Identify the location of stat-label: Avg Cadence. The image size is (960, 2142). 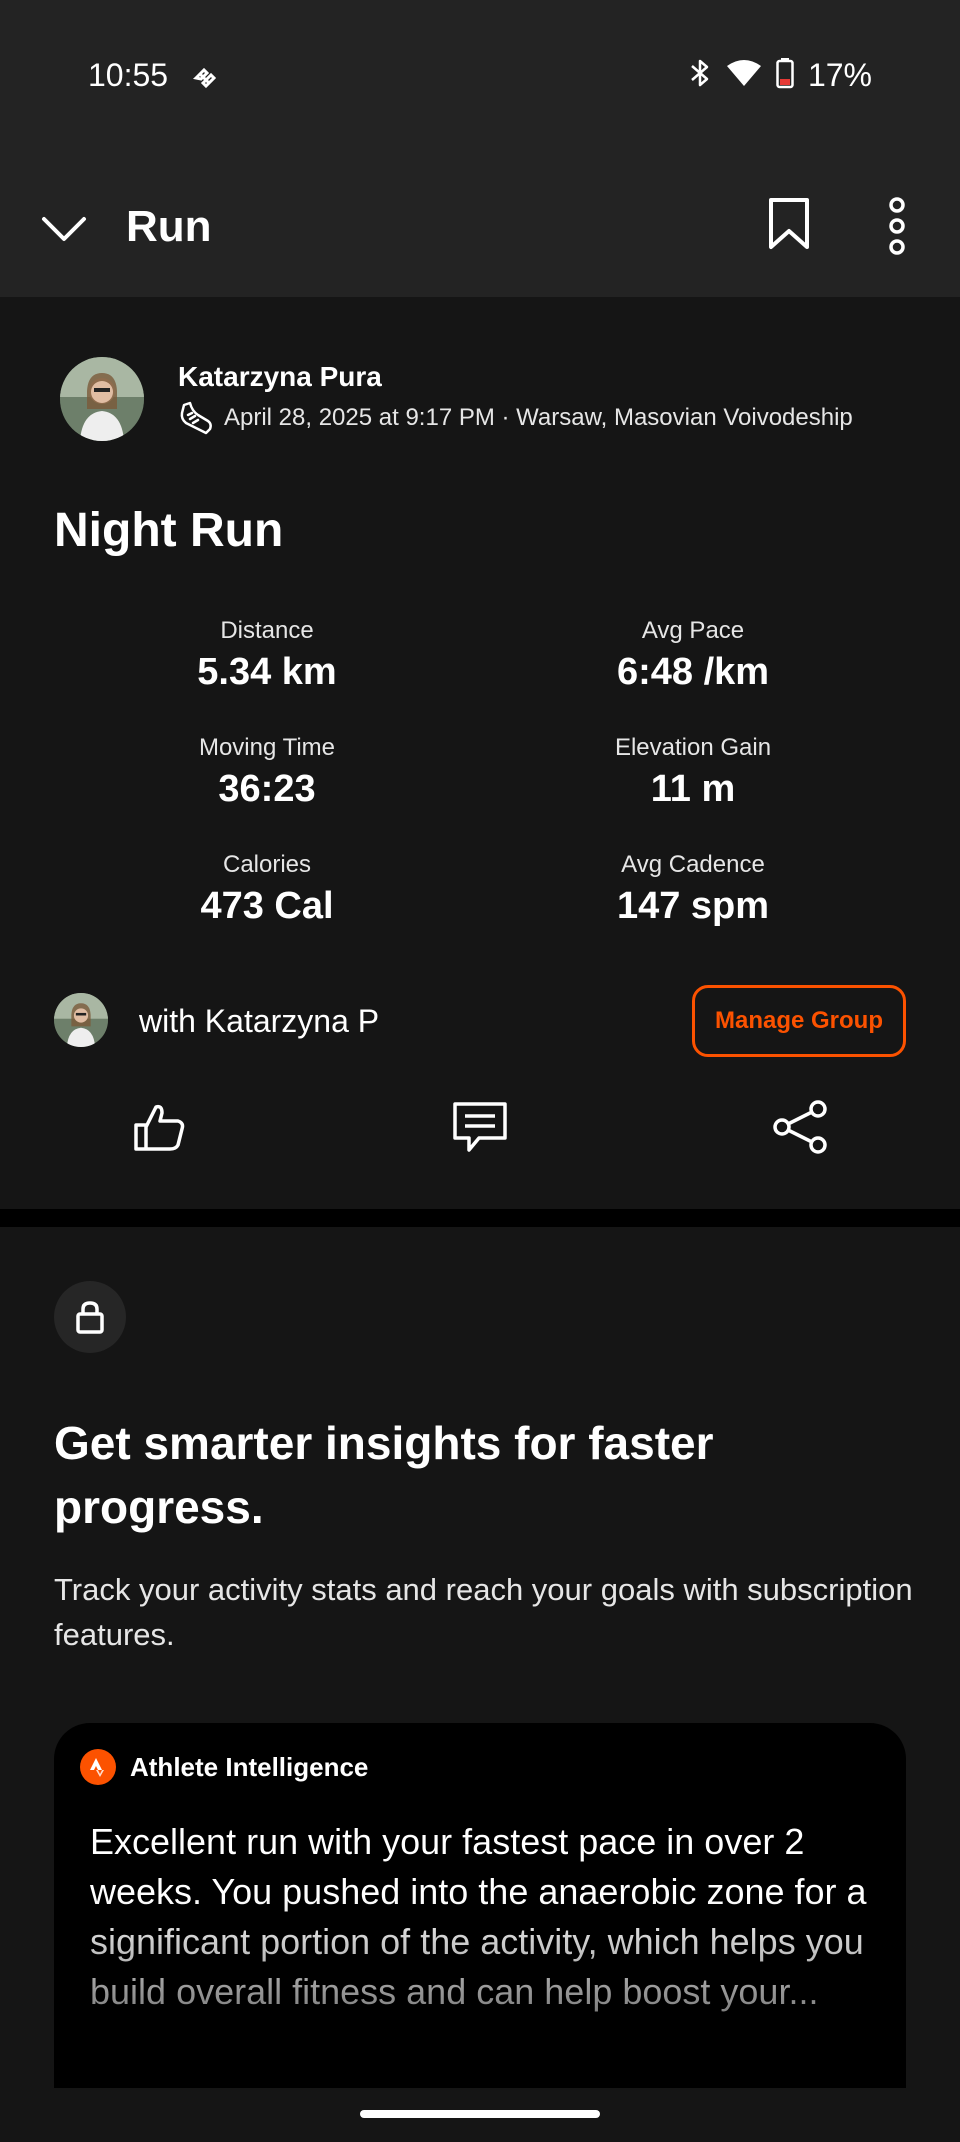
(693, 864).